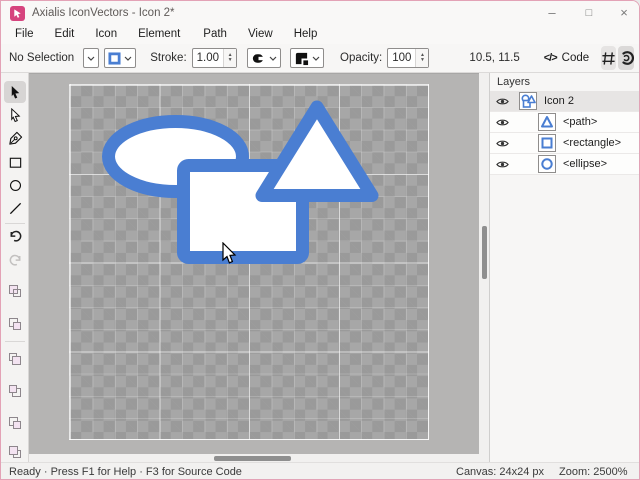  Describe the element at coordinates (552, 13) in the screenshot. I see `minimize-button: –` at that location.